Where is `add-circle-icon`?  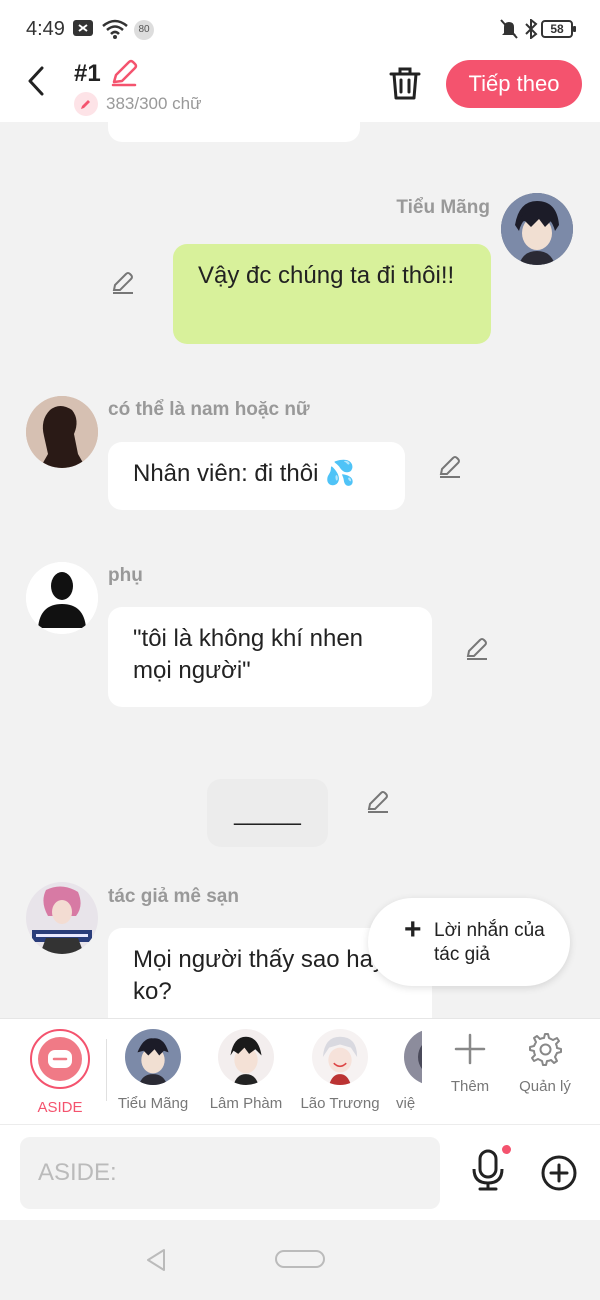 add-circle-icon is located at coordinates (559, 1173).